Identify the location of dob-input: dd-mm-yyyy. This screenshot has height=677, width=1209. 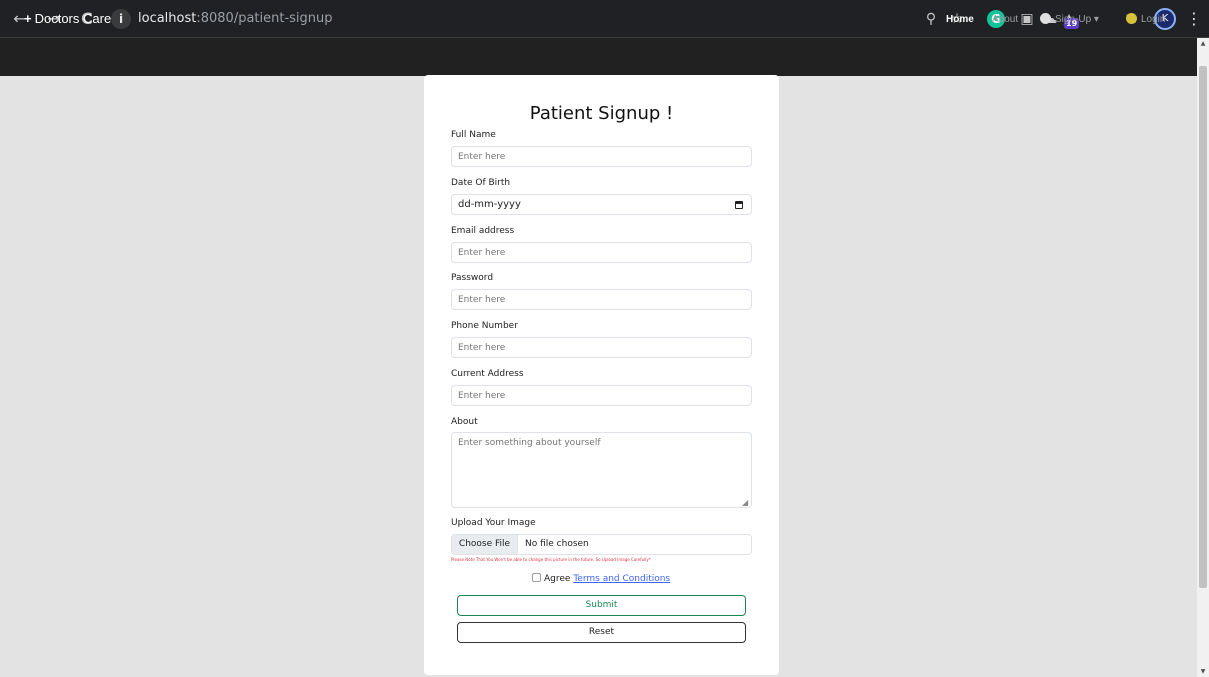
(601, 204).